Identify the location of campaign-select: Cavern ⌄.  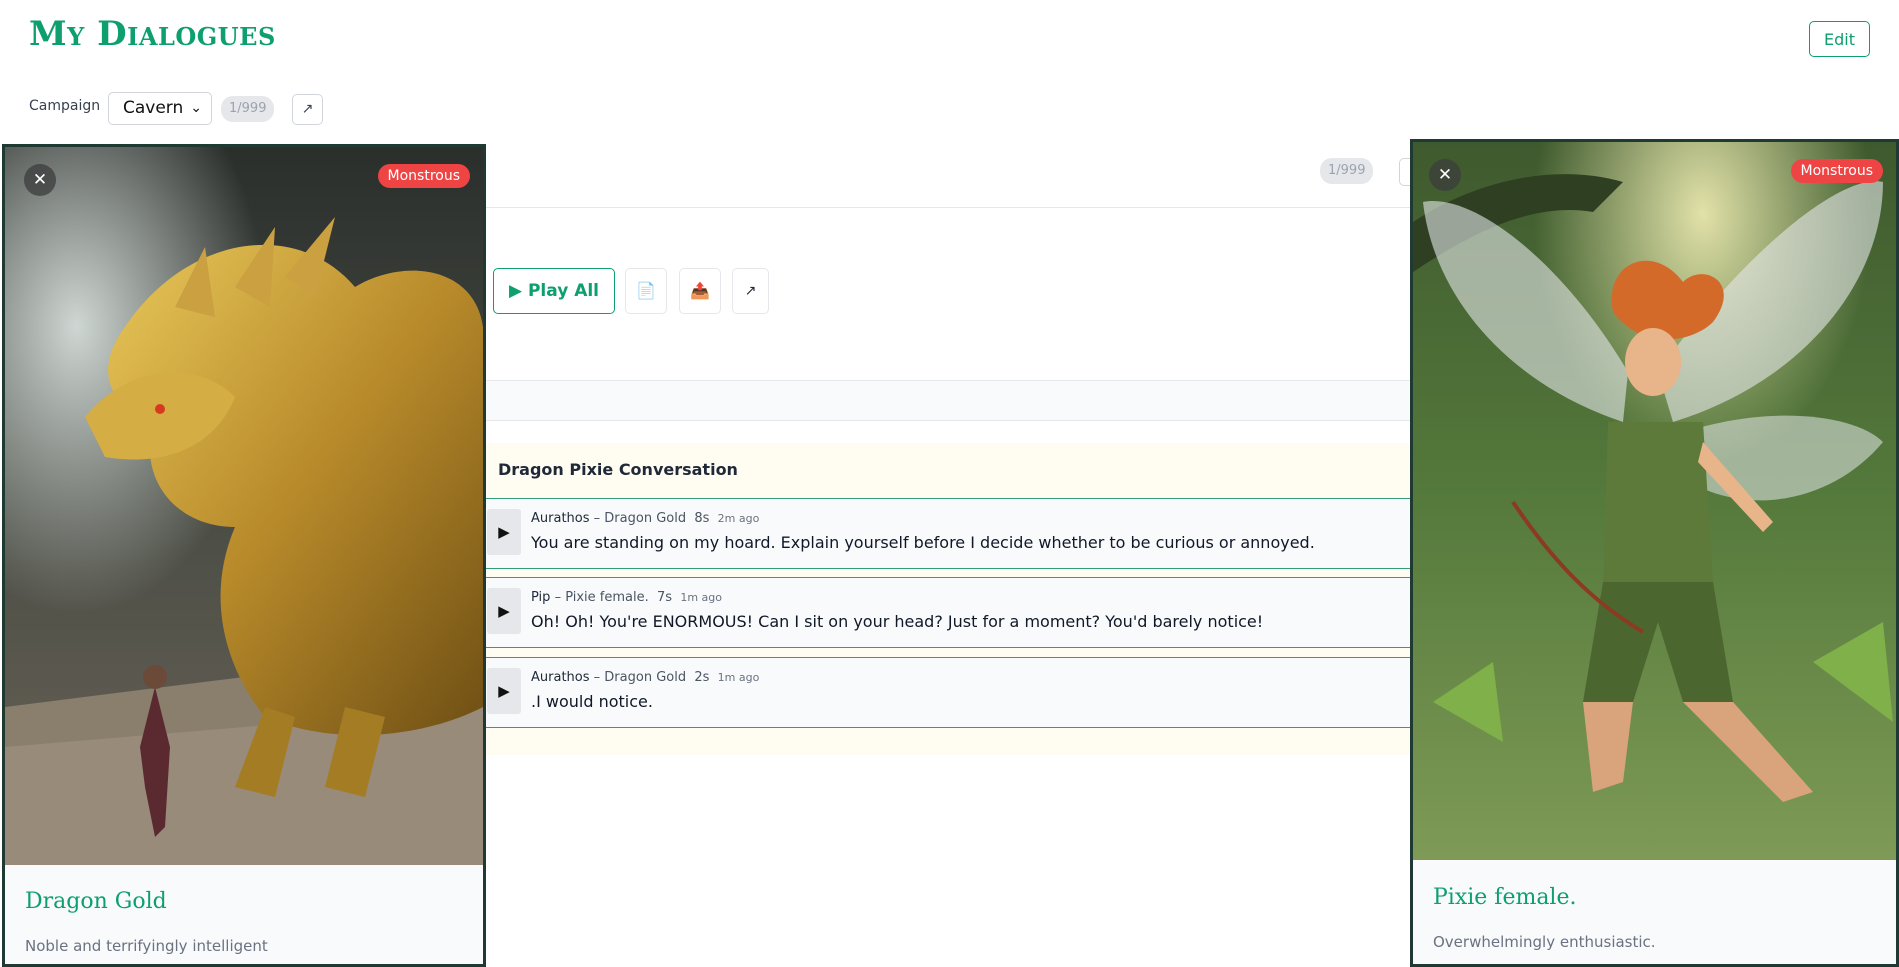
(160, 108).